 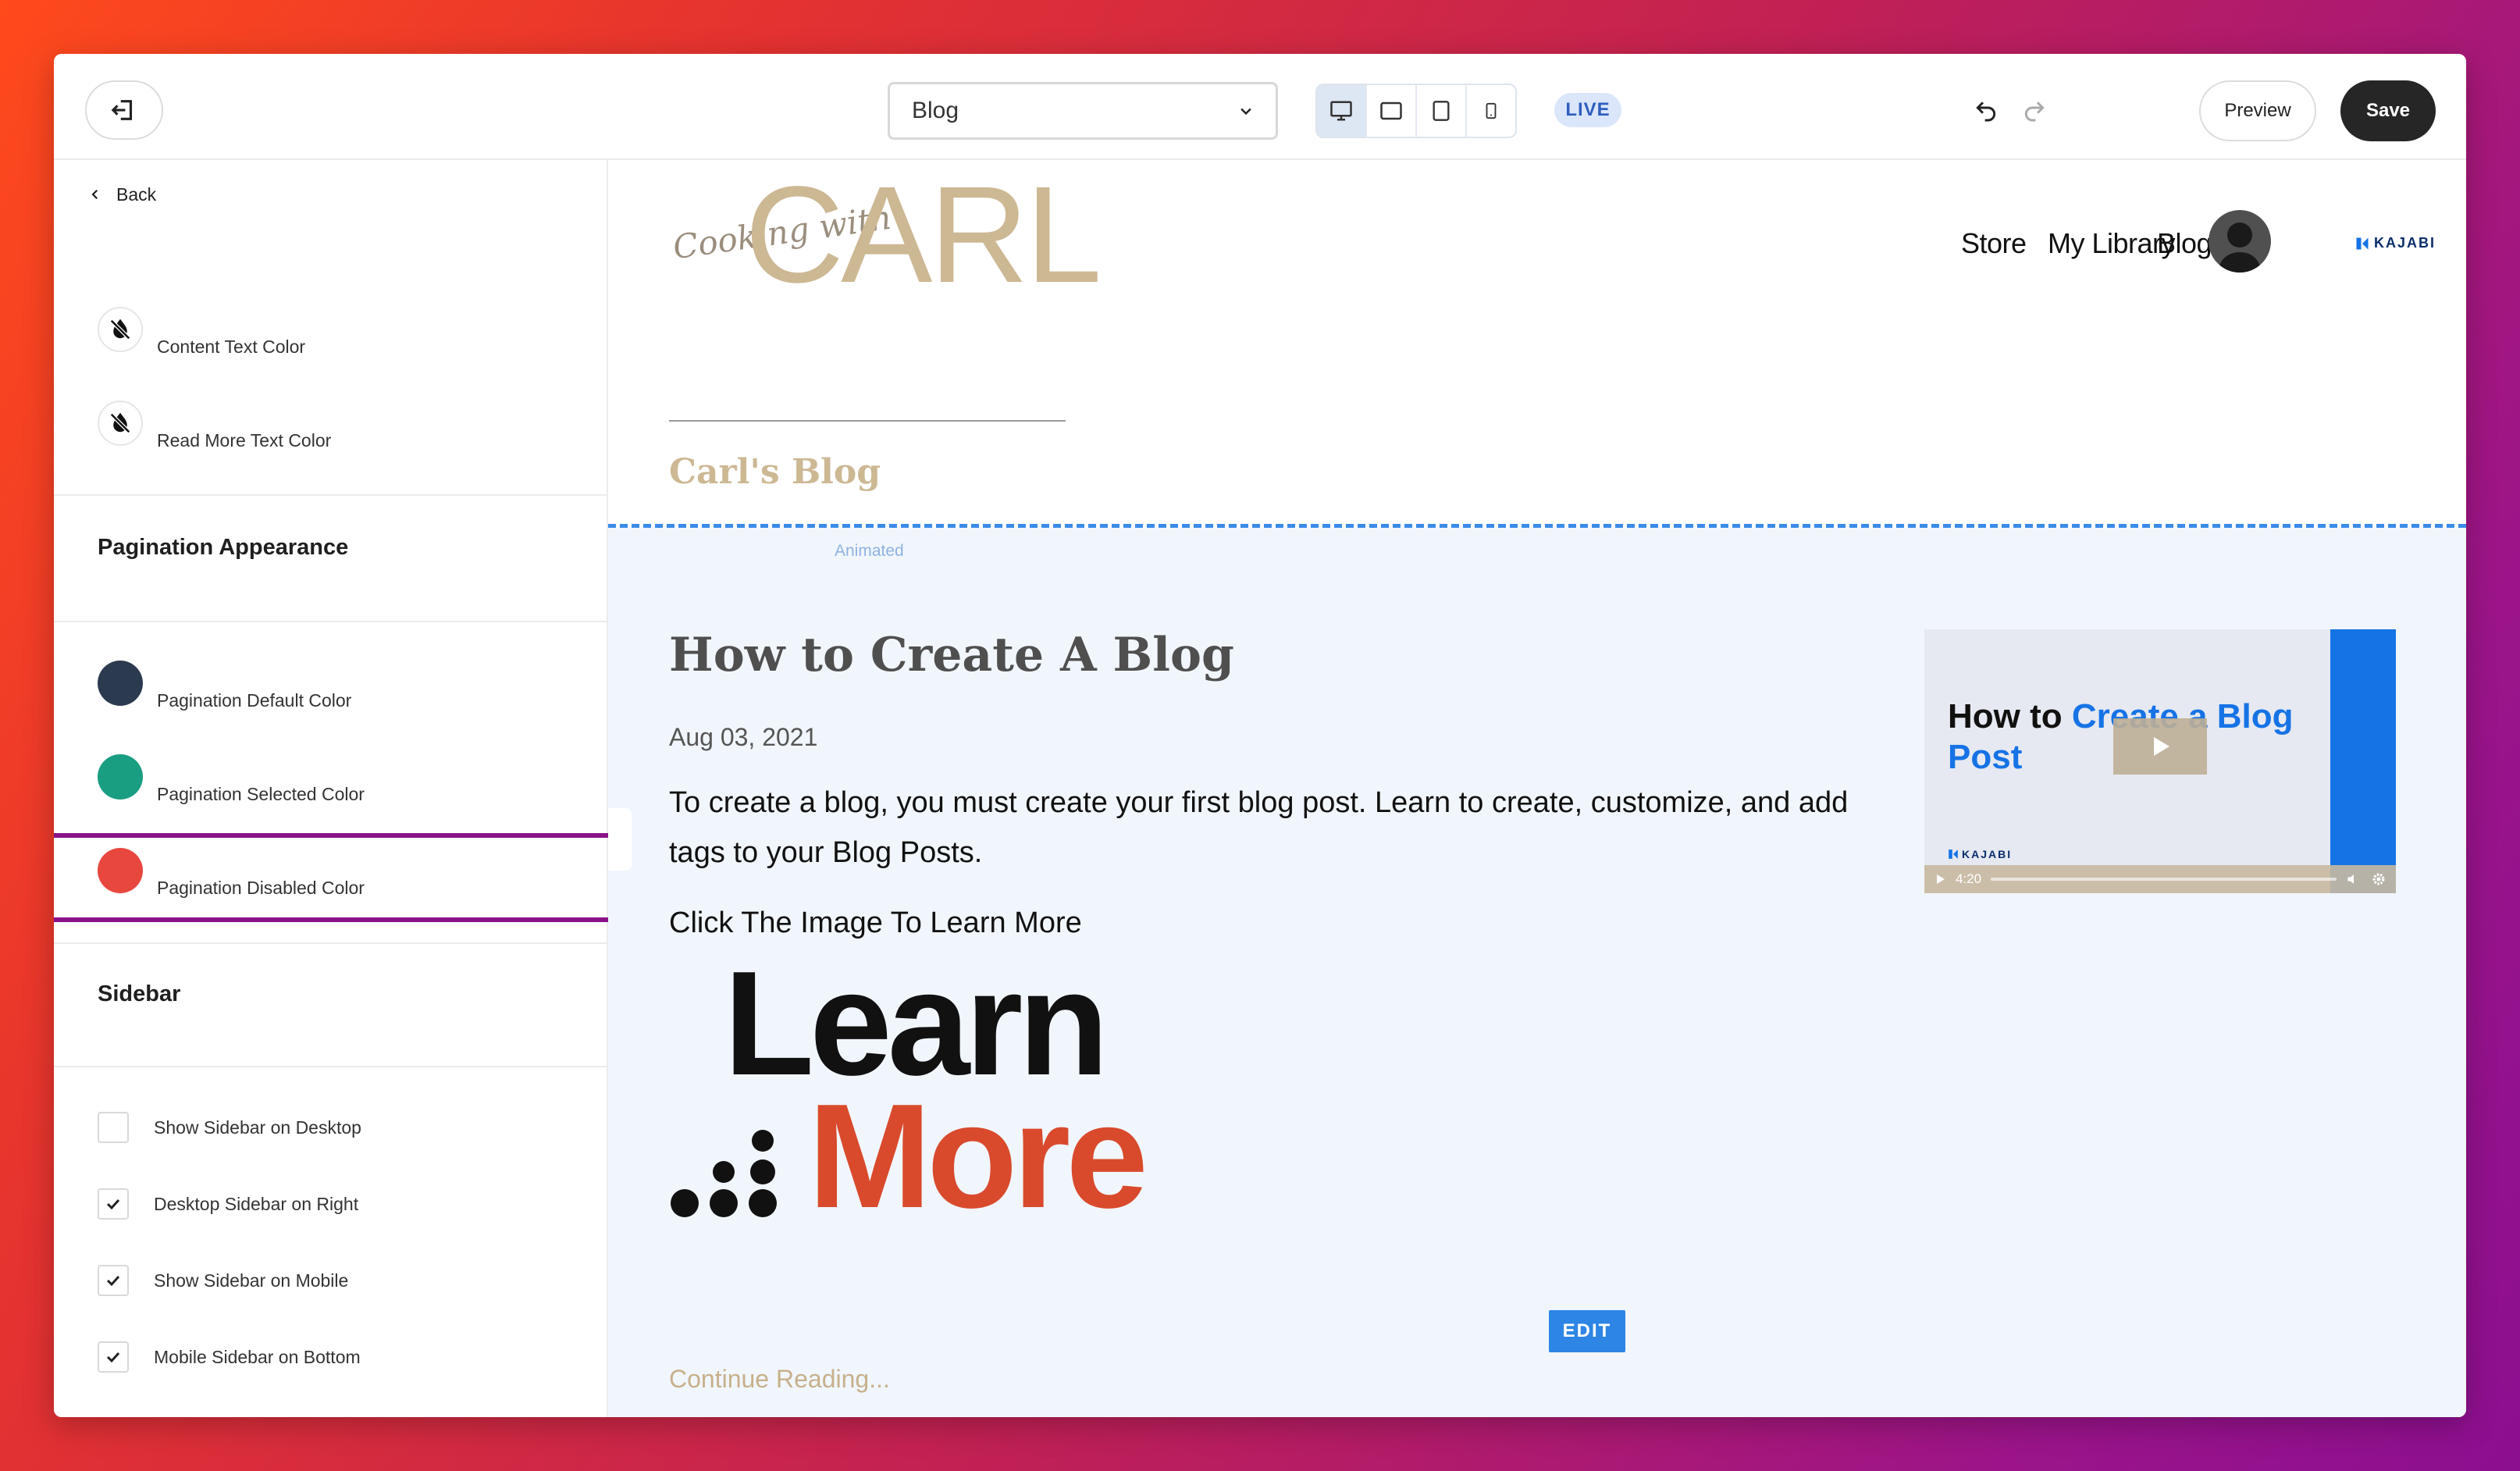 I want to click on tablet-icon, so click(x=1441, y=111).